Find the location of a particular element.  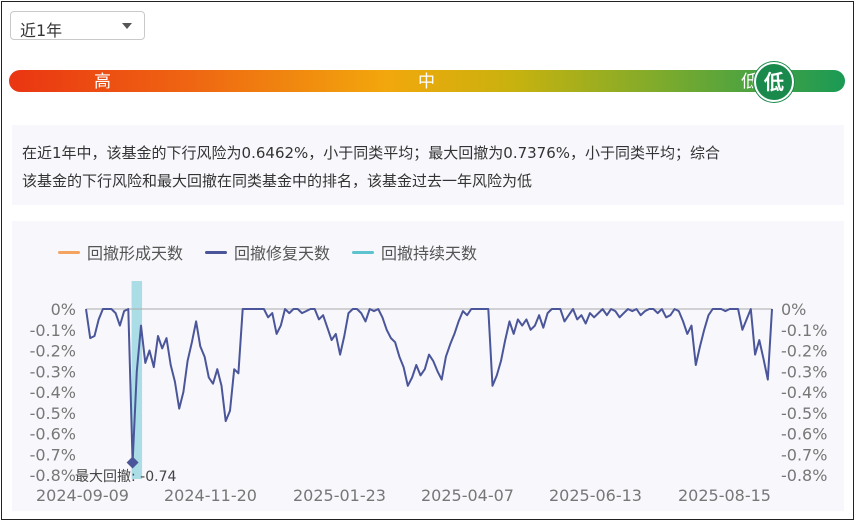

y-tick-label-right: -0.3% is located at coordinates (804, 371).